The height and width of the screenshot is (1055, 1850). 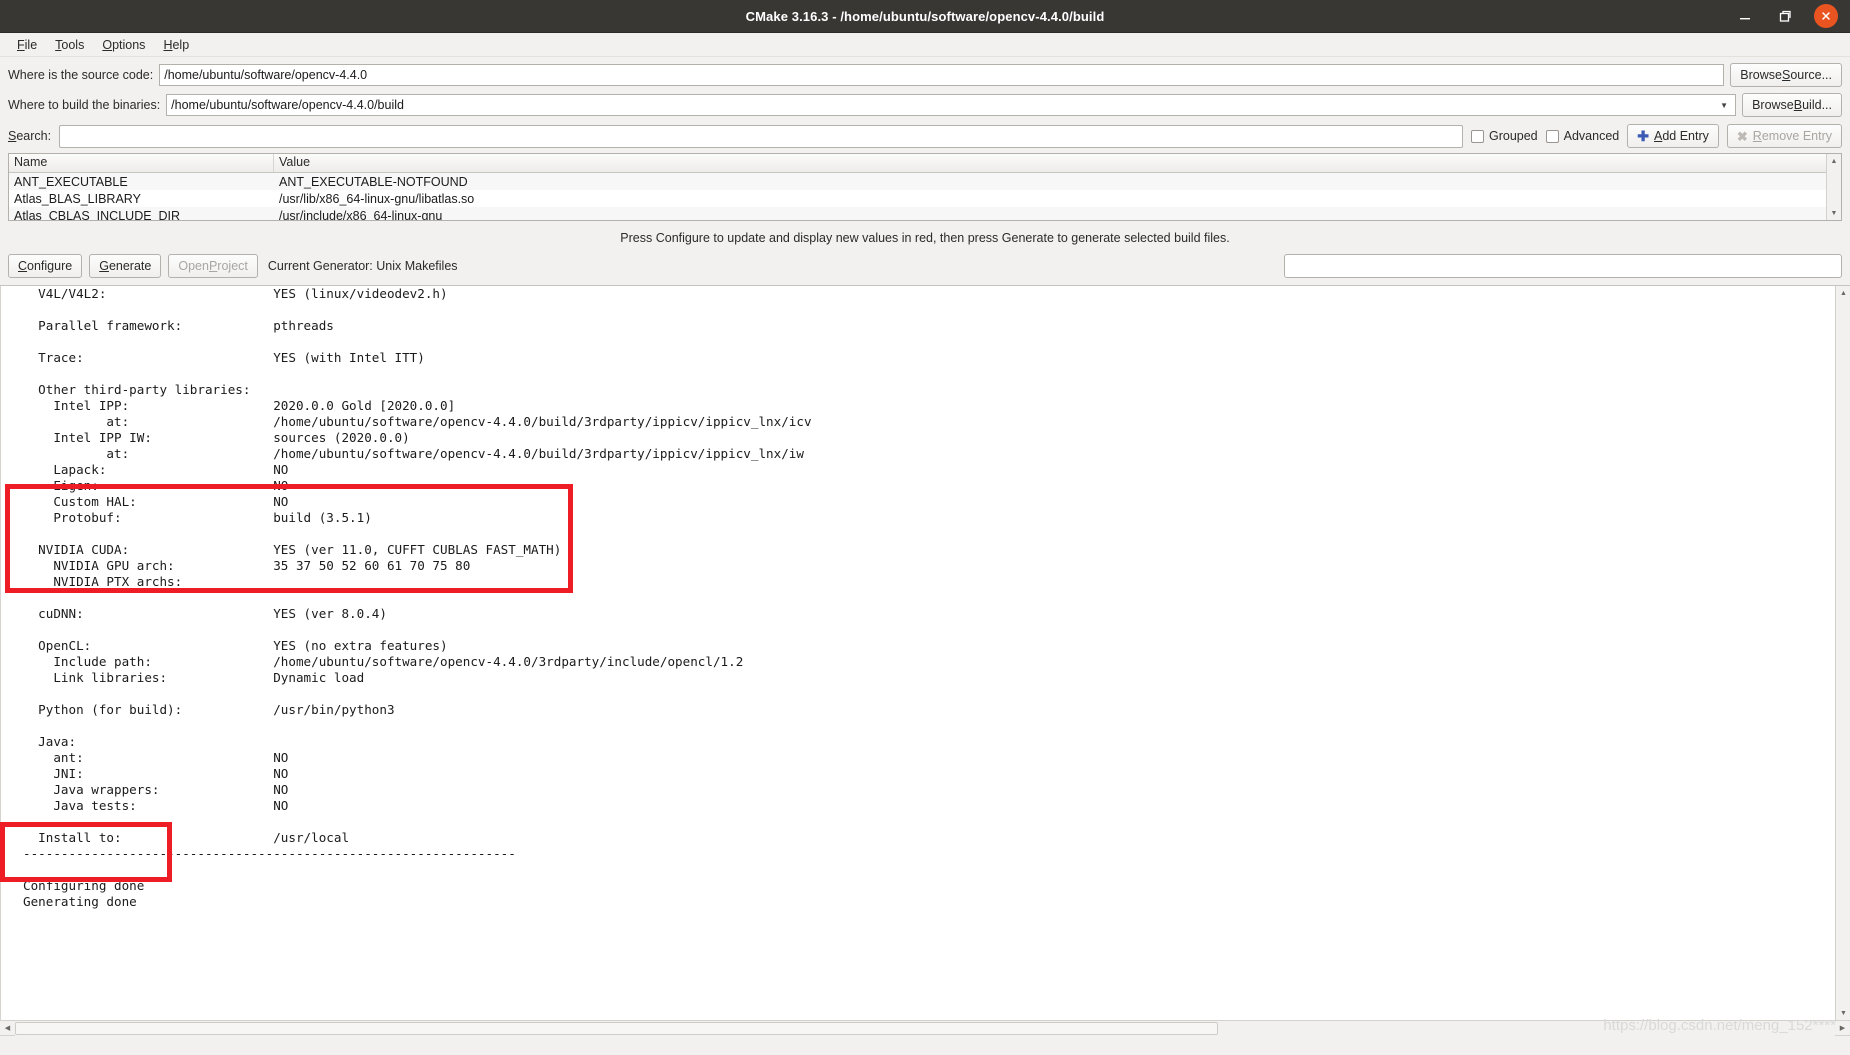 What do you see at coordinates (1643, 136) in the screenshot?
I see `plus-icon: ✚` at bounding box center [1643, 136].